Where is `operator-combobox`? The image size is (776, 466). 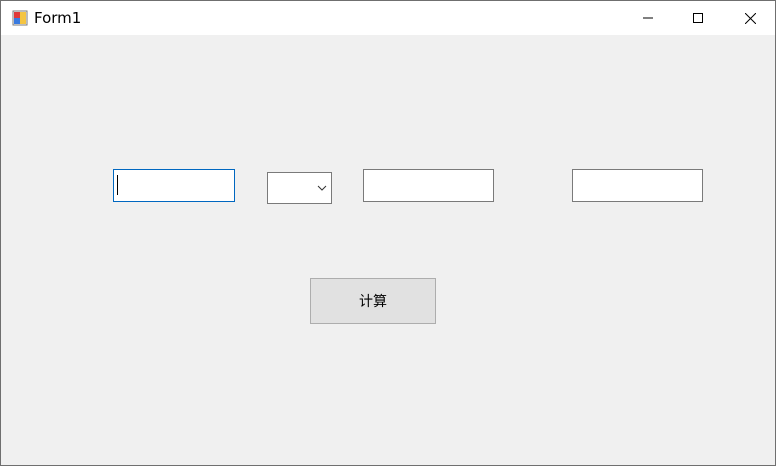 operator-combobox is located at coordinates (299, 188).